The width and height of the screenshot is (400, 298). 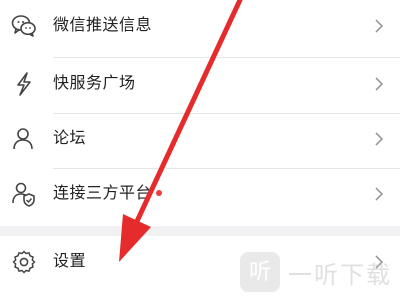 What do you see at coordinates (70, 138) in the screenshot?
I see `menu-item-label: 论坛` at bounding box center [70, 138].